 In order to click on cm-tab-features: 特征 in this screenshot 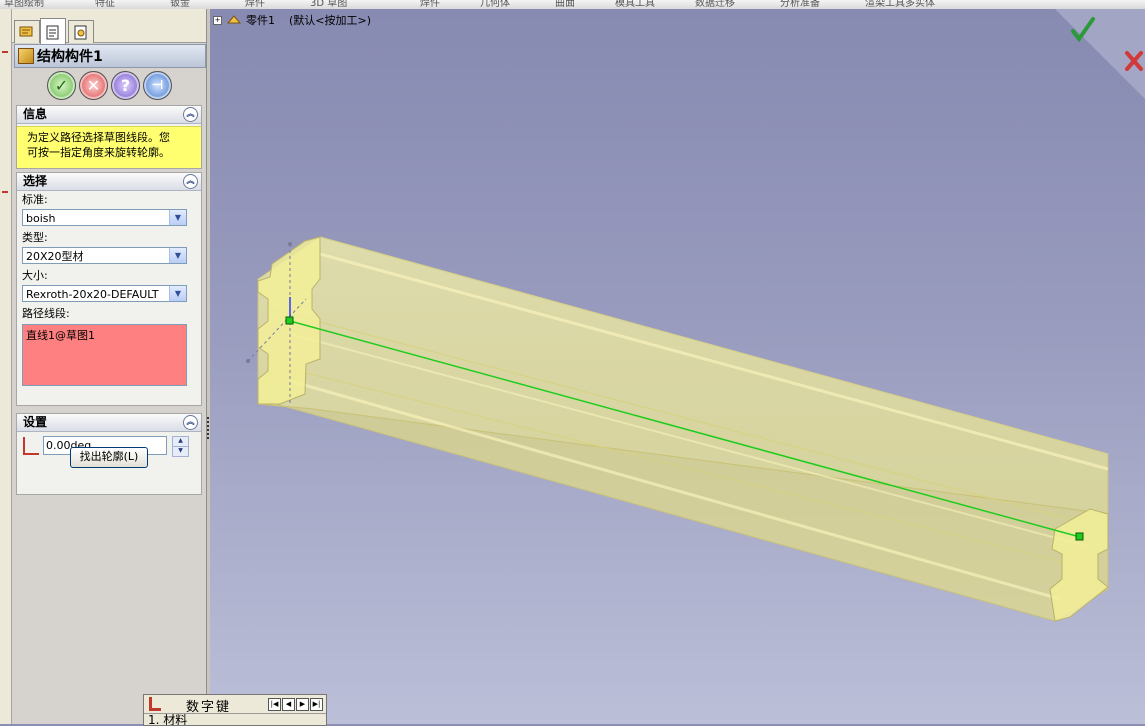, I will do `click(105, 4)`.